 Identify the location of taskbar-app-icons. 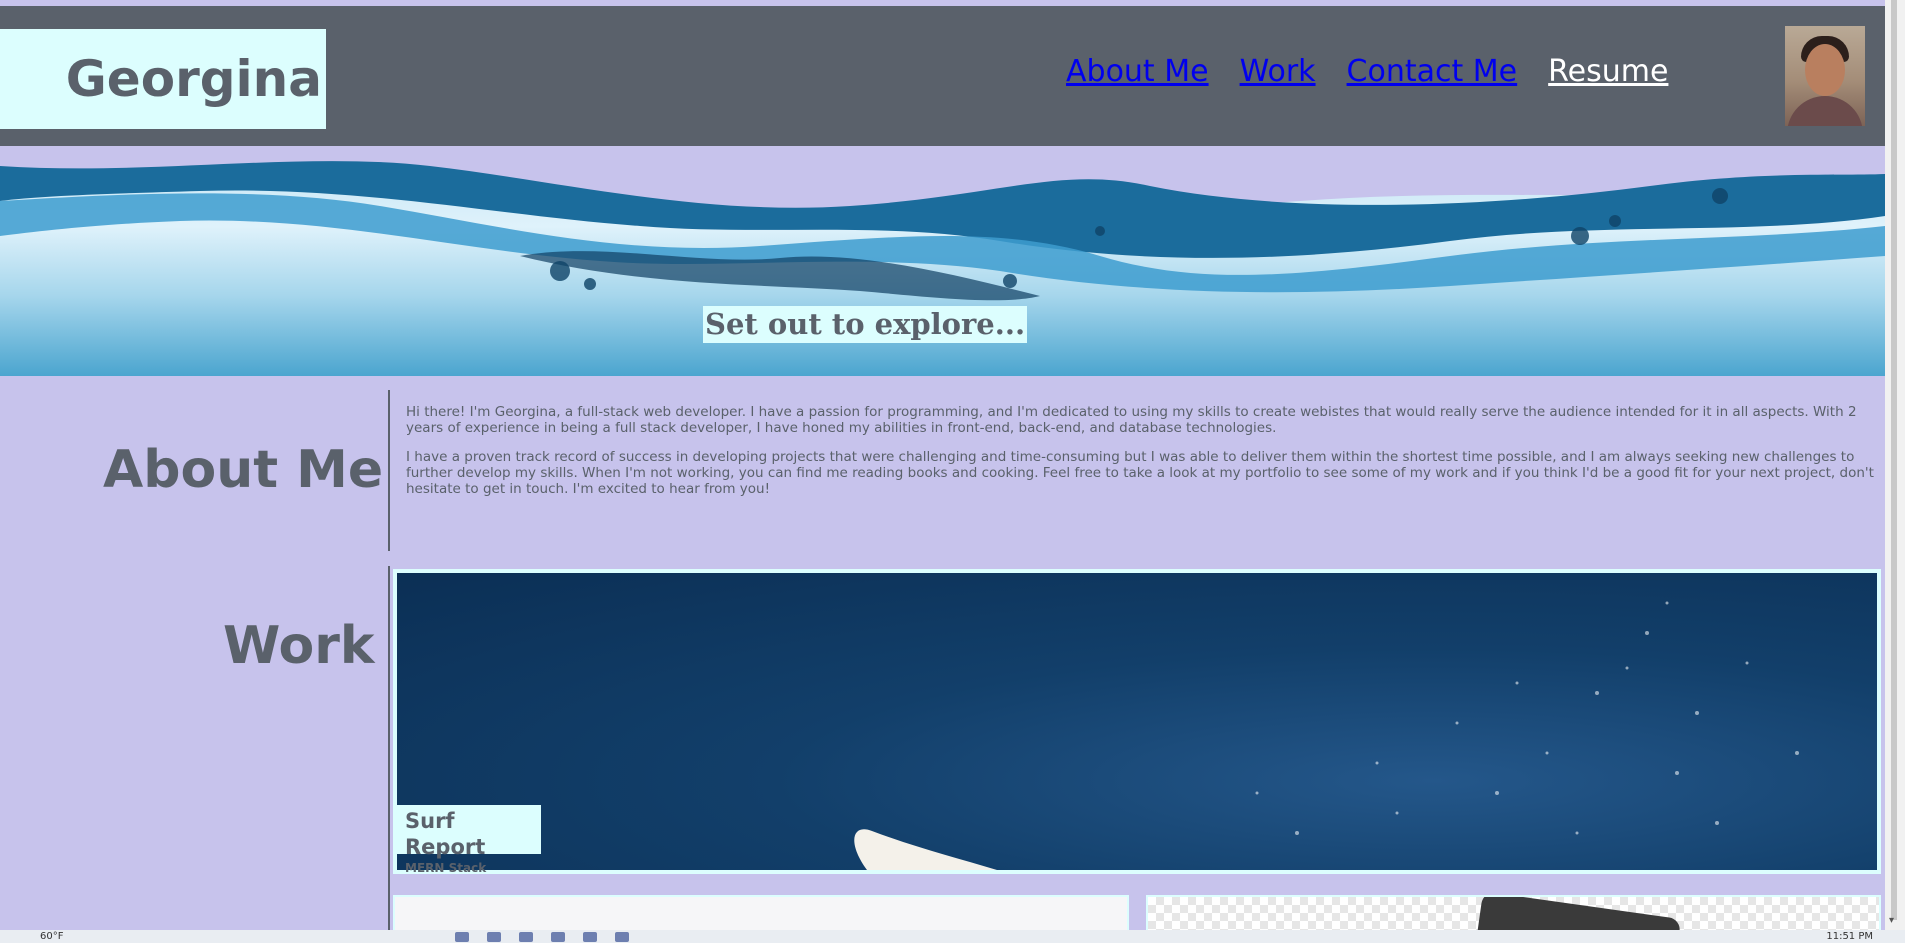
(542, 937).